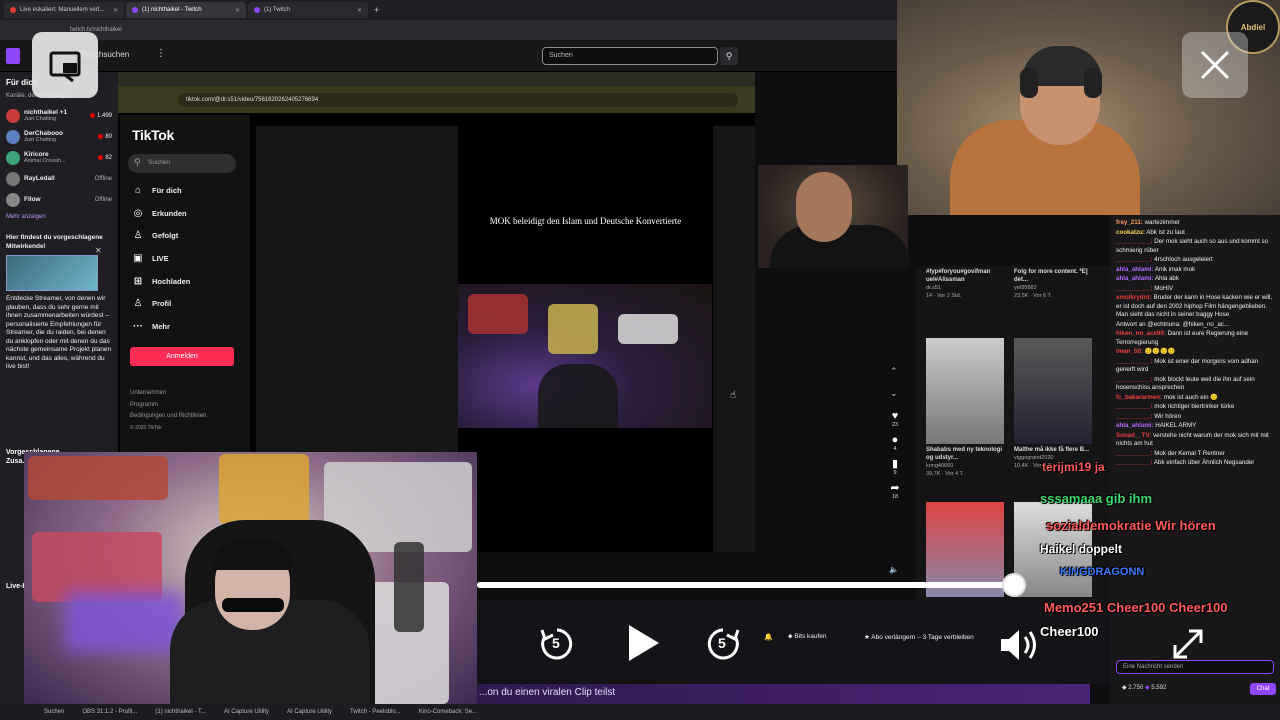 The width and height of the screenshot is (1280, 720). I want to click on address-bar: twitch.tv/nichthaikel, so click(448, 30).